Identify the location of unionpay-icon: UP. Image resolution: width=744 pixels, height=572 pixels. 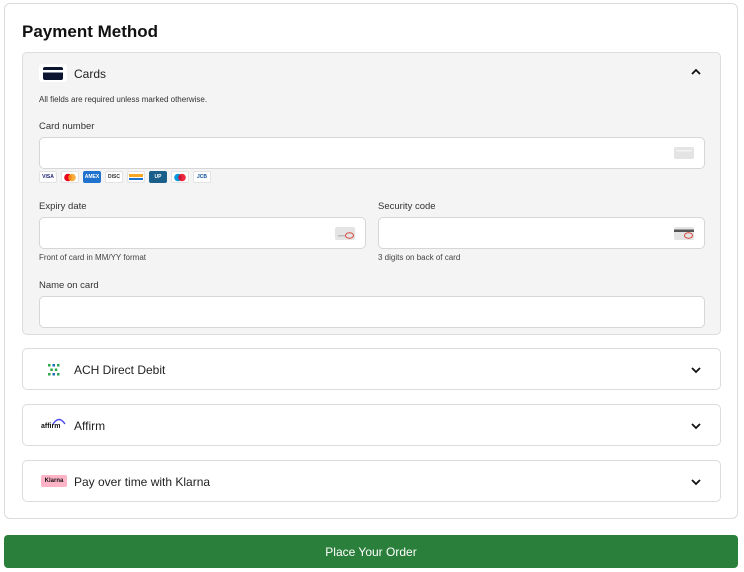
(158, 177).